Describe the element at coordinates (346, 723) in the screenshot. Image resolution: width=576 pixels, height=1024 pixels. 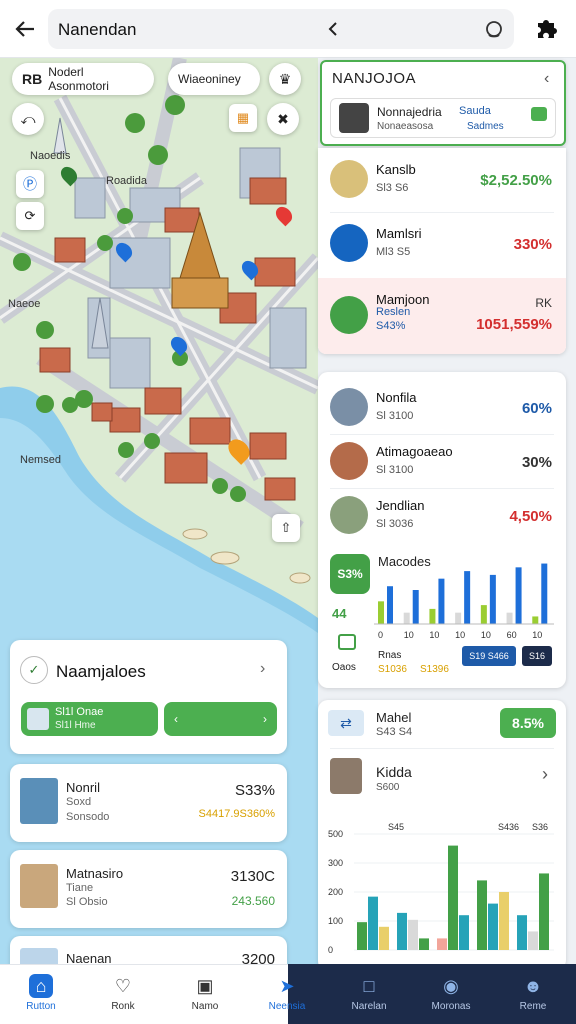
I see `share-icon: ⇄` at that location.